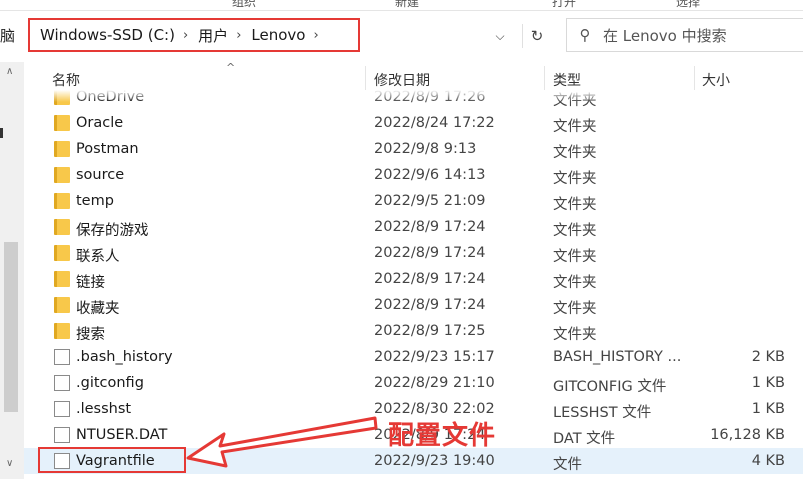  Describe the element at coordinates (1, 133) in the screenshot. I see `nav-pane-edge` at that location.